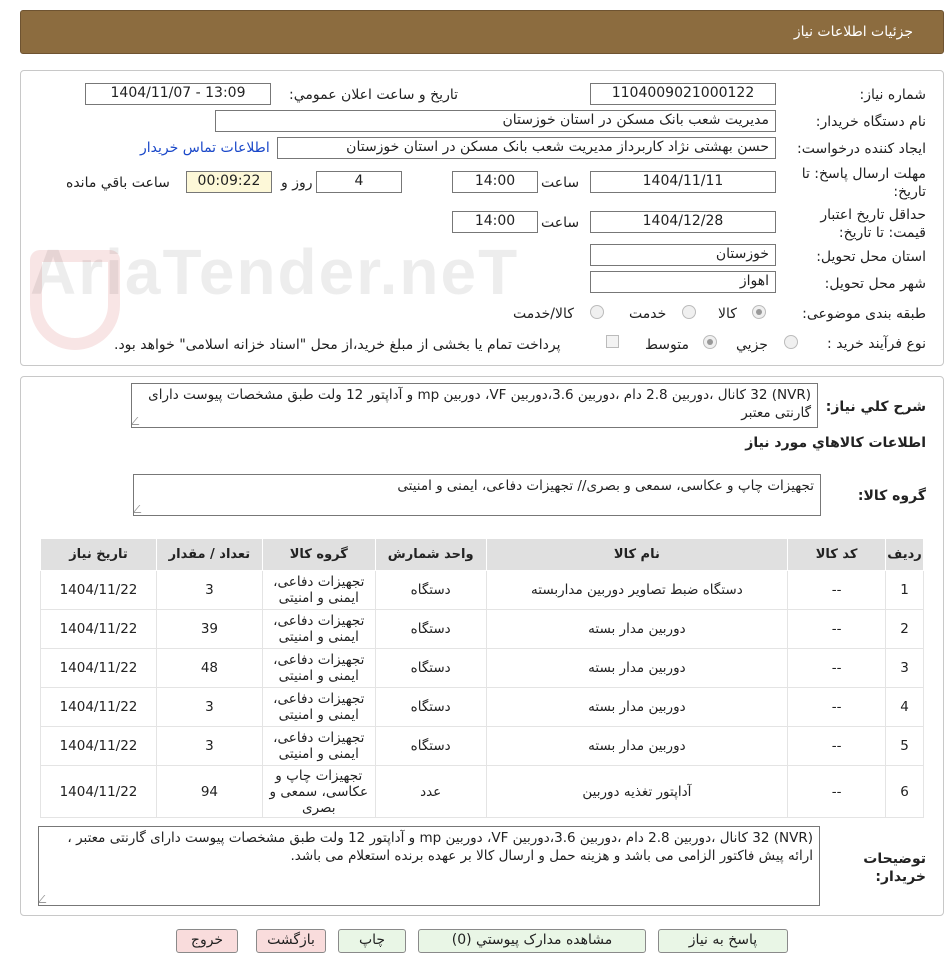  What do you see at coordinates (118, 183) in the screenshot?
I see `remaining-time-label: ساعت باقي مانده` at bounding box center [118, 183].